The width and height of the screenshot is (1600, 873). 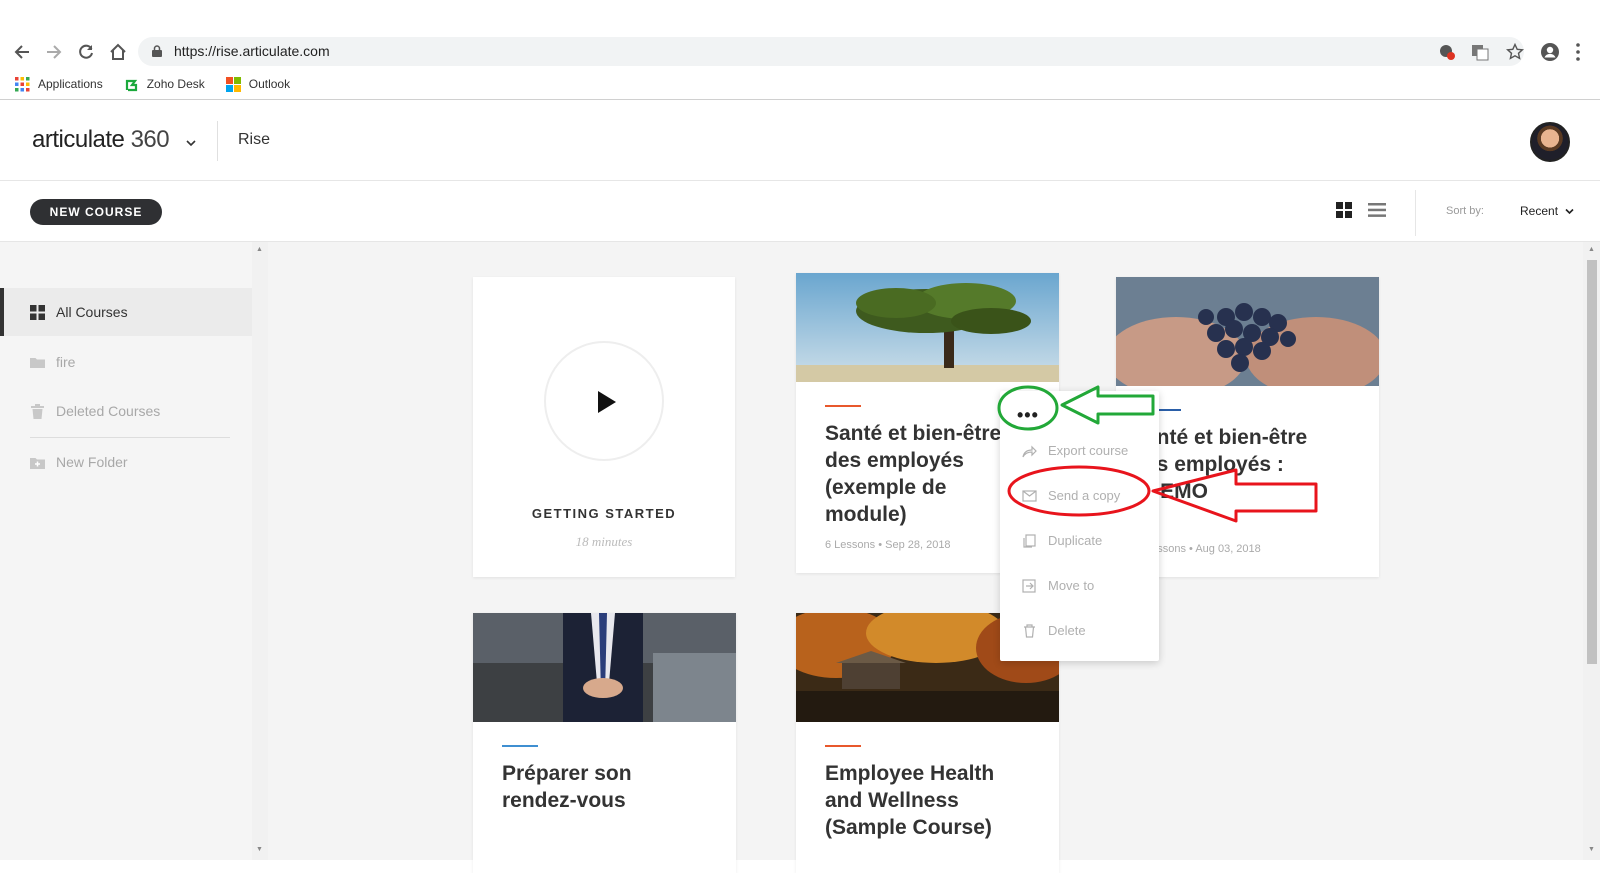 What do you see at coordinates (1029, 585) in the screenshot?
I see `move-icon` at bounding box center [1029, 585].